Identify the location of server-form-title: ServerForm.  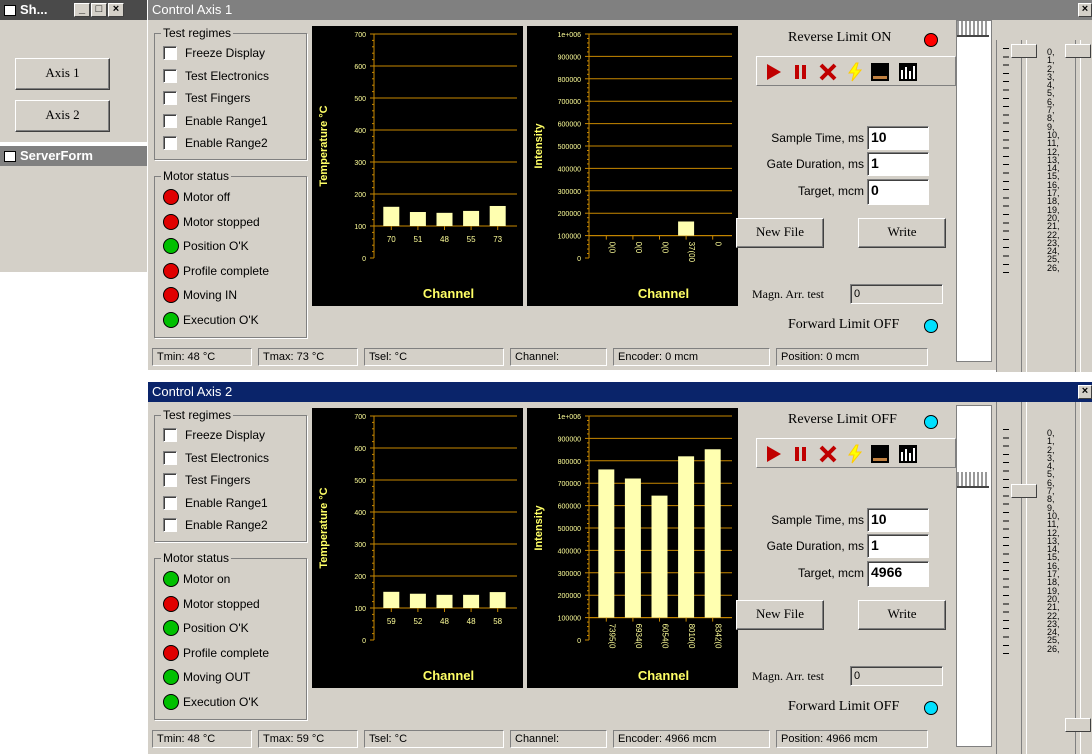
(56, 155).